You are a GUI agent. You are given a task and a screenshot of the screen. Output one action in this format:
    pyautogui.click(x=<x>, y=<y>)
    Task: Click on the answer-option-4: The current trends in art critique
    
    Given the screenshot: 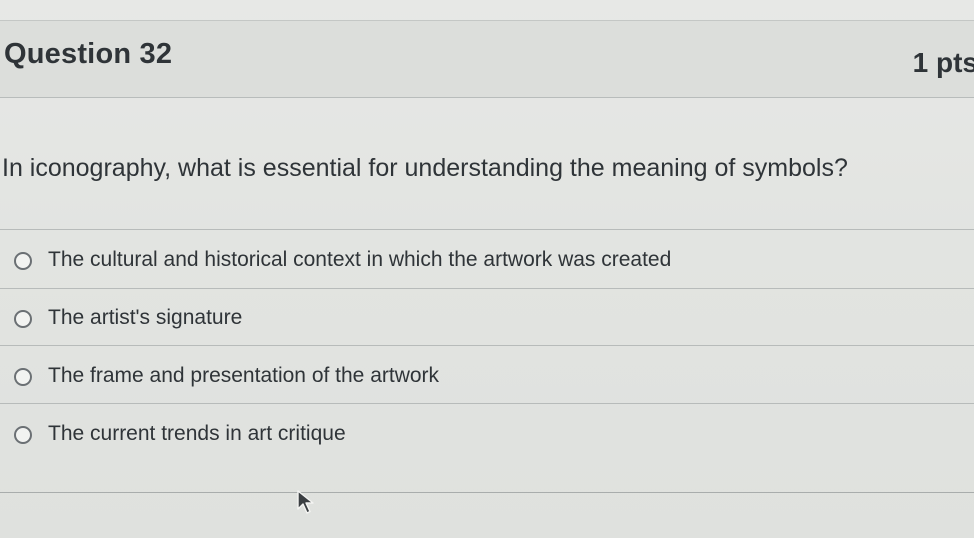 What is the action you would take?
    pyautogui.click(x=487, y=438)
    